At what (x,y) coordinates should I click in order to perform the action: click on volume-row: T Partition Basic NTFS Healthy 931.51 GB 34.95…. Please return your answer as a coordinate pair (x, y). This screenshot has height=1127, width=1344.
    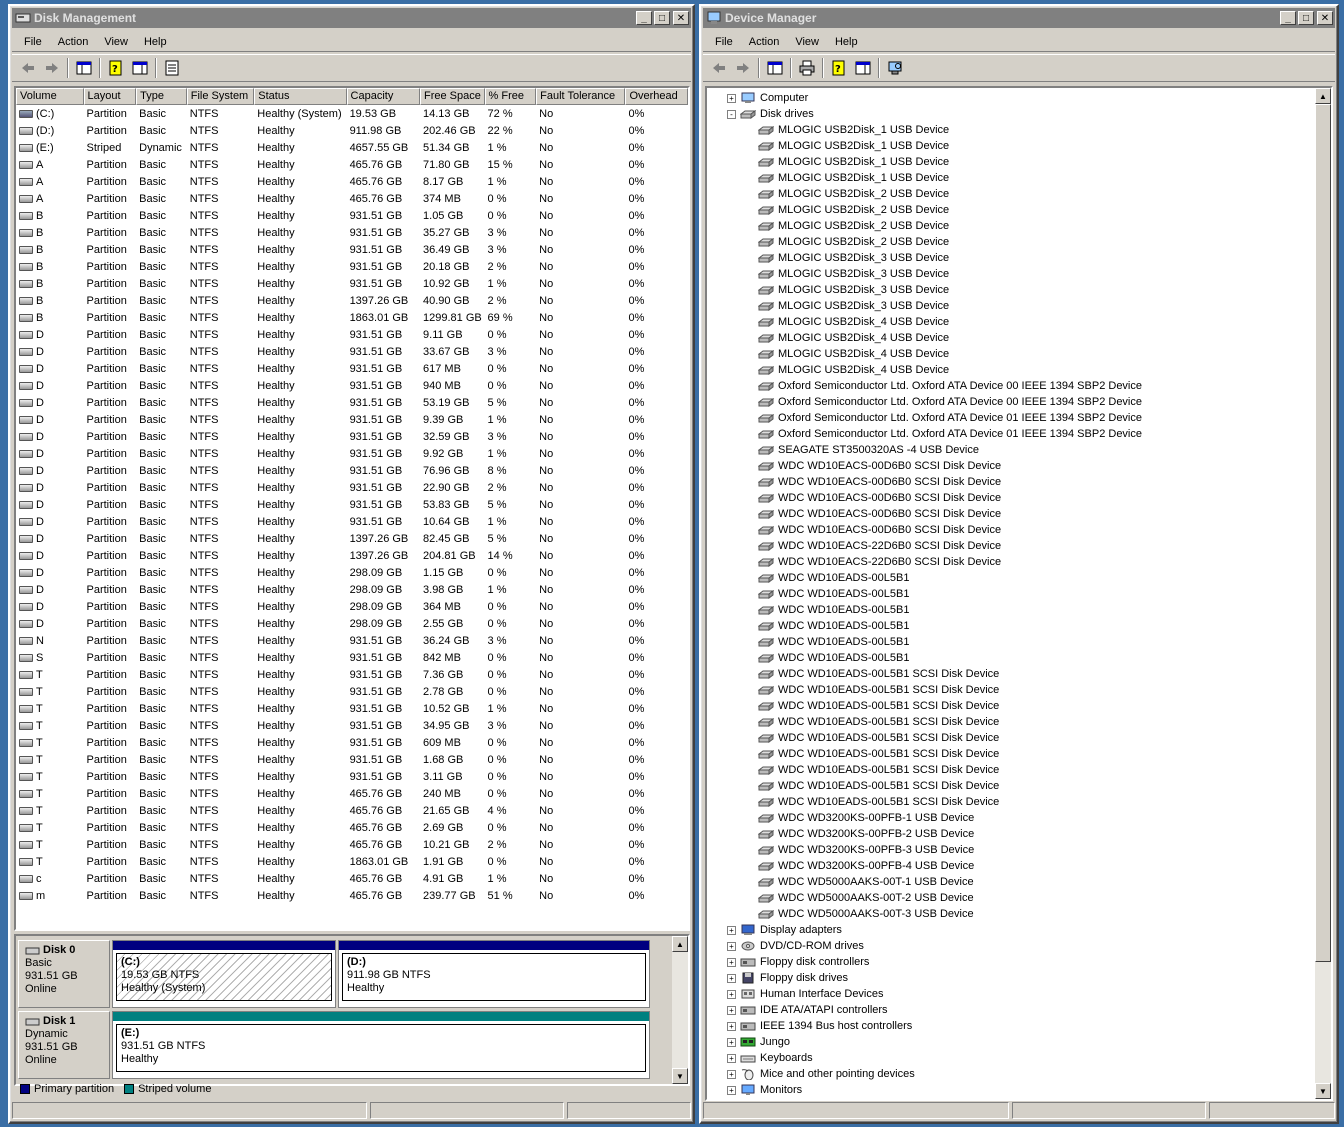
    Looking at the image, I should click on (352, 725).